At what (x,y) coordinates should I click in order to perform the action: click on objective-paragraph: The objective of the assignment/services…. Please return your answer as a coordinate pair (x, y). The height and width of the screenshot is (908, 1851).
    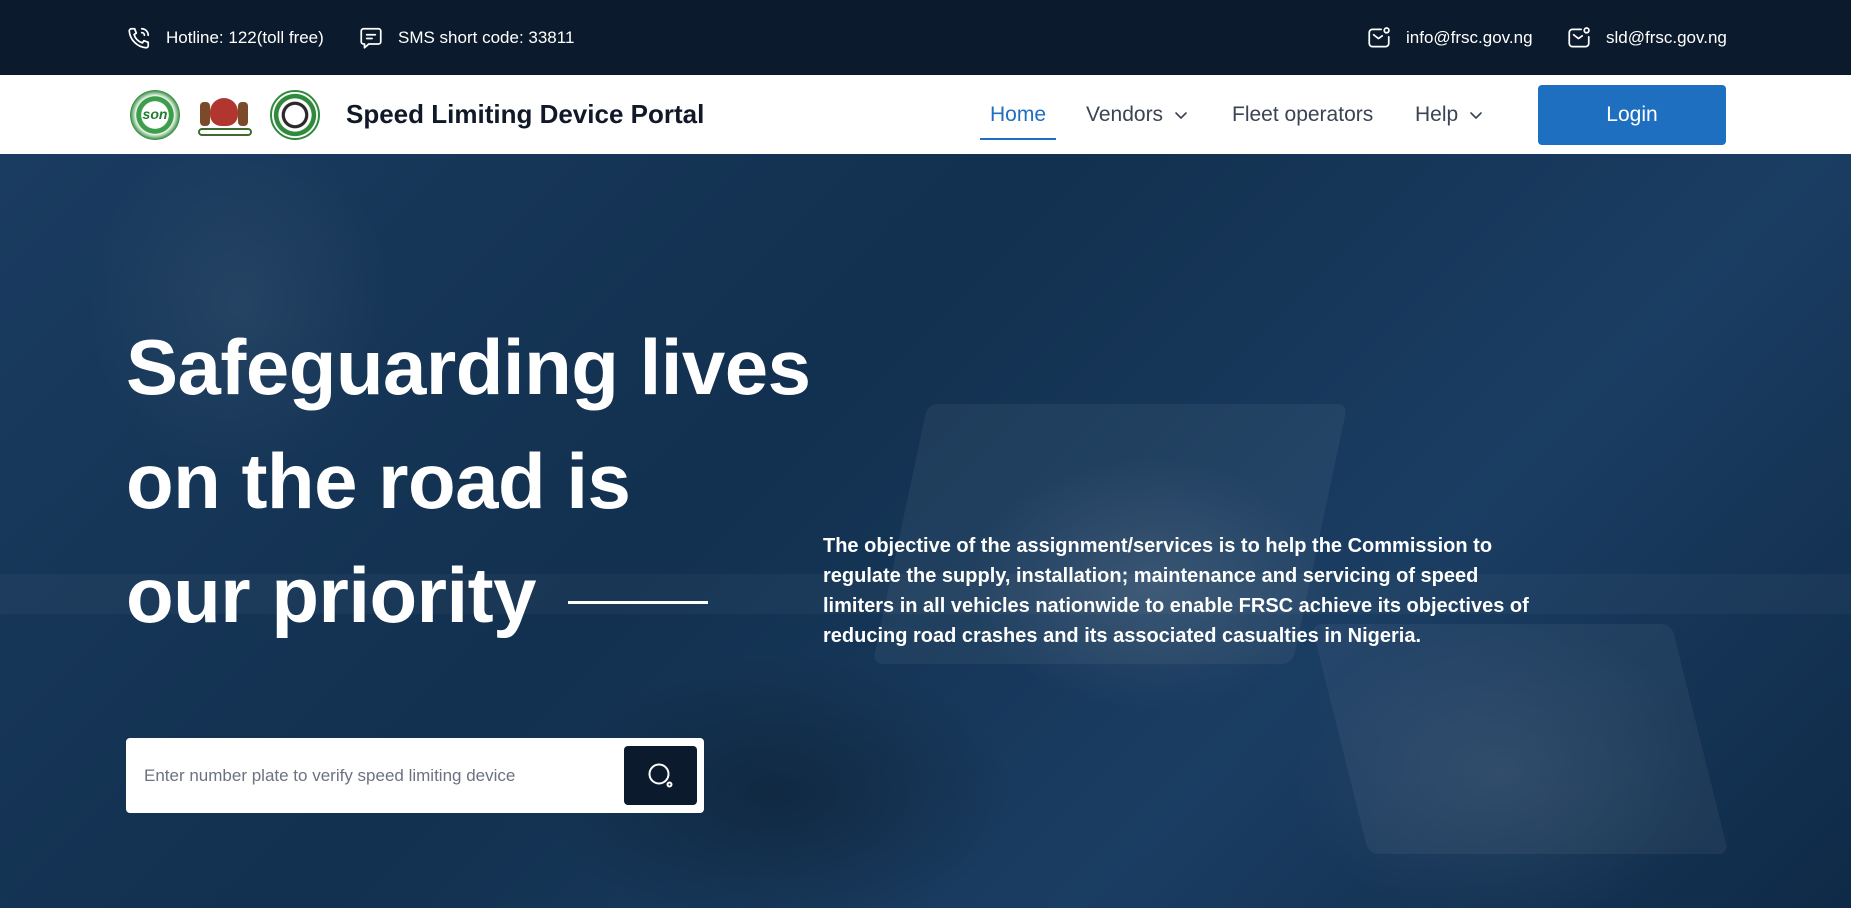
    Looking at the image, I should click on (1176, 591).